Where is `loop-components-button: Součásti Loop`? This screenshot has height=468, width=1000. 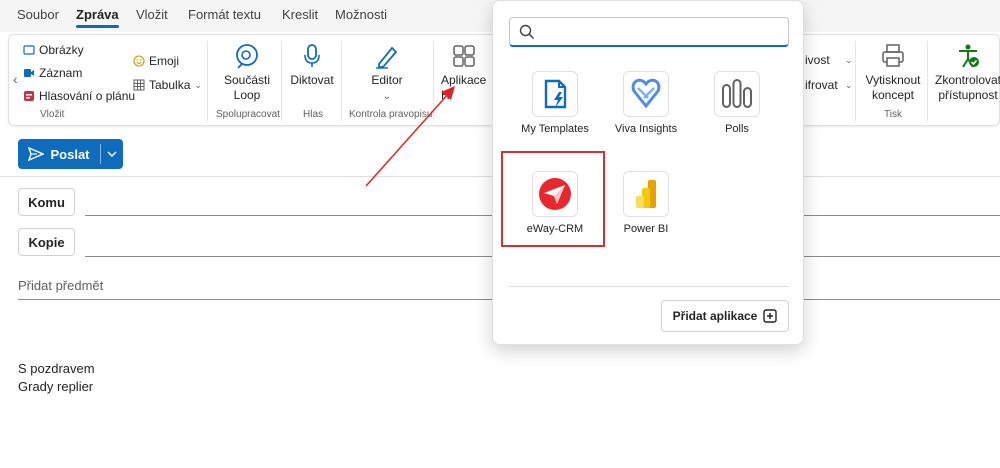 loop-components-button: Součásti Loop is located at coordinates (247, 73).